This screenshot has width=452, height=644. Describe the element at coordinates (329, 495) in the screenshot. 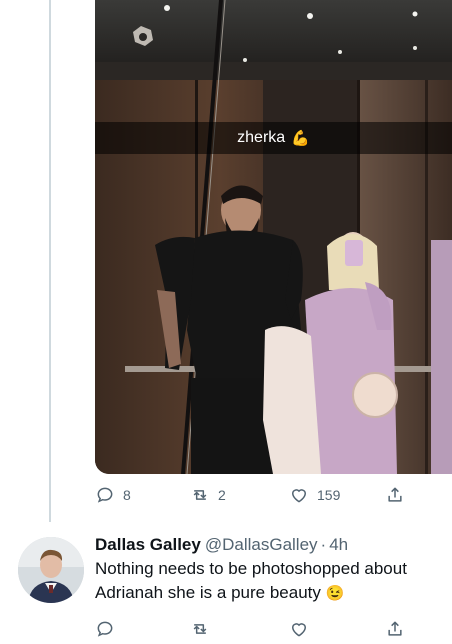

I see `like-count: 159` at that location.